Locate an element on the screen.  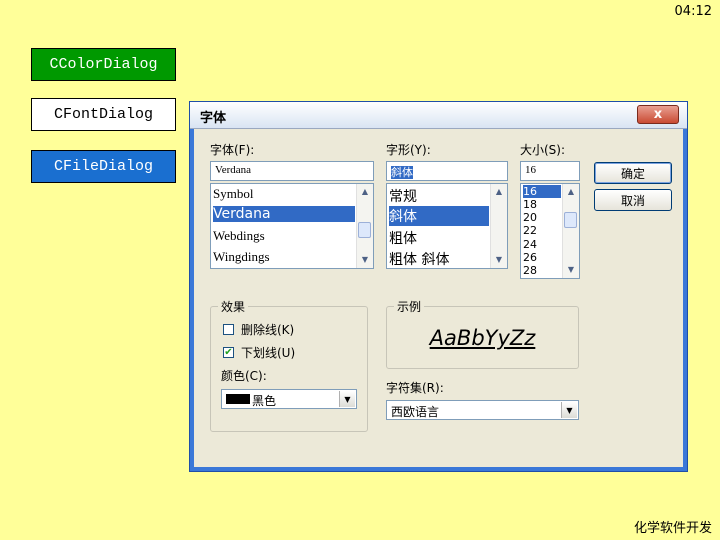
cancel-button: 取消 is located at coordinates (633, 200).